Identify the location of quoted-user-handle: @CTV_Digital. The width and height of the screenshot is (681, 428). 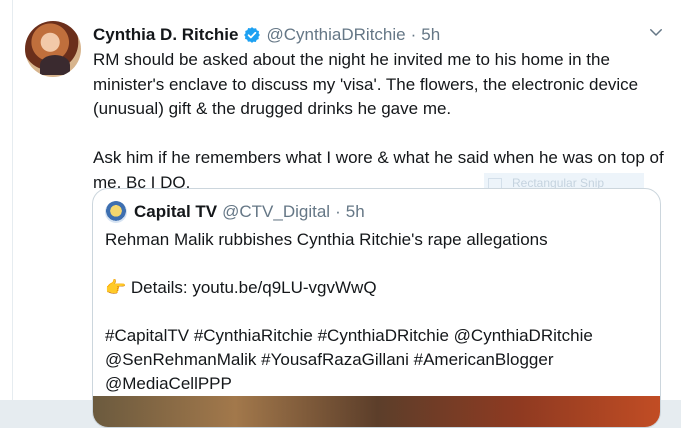
(276, 212).